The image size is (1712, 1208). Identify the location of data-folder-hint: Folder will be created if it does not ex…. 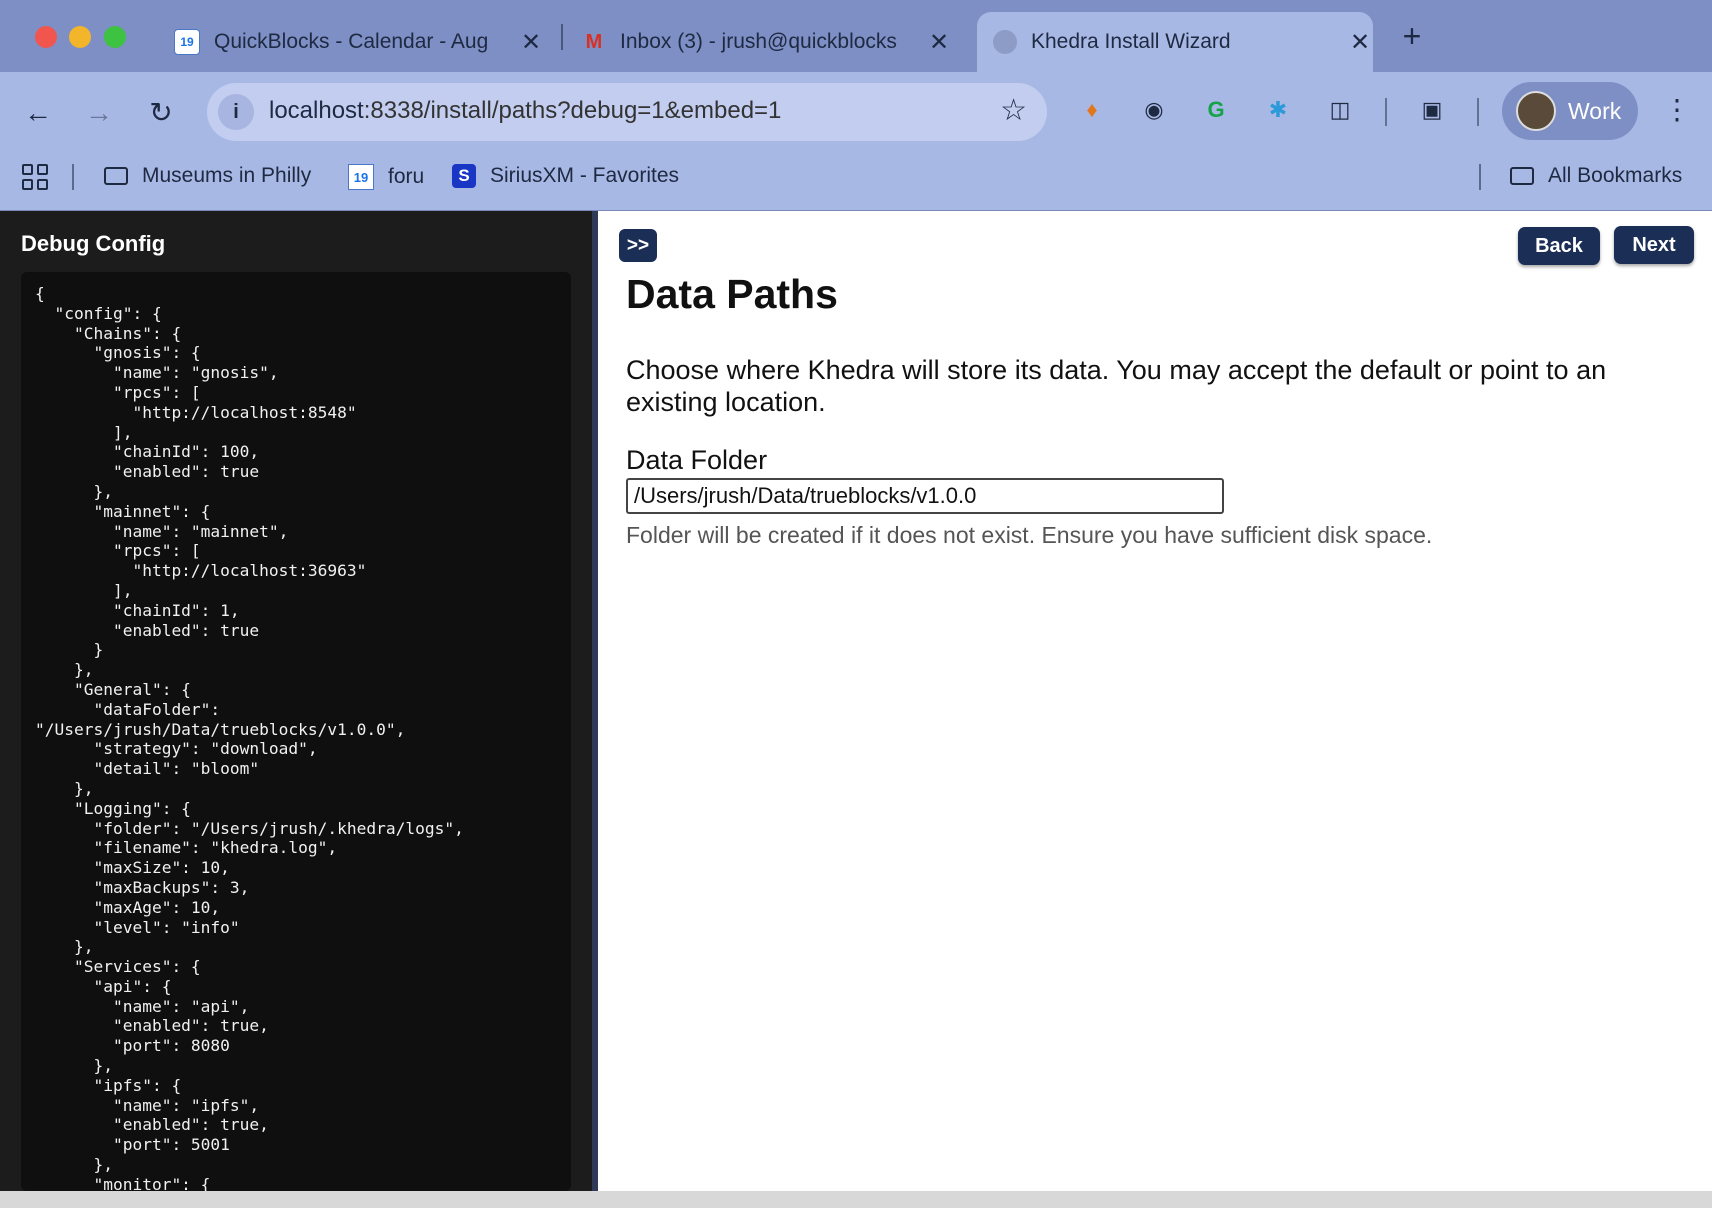
(1029, 535).